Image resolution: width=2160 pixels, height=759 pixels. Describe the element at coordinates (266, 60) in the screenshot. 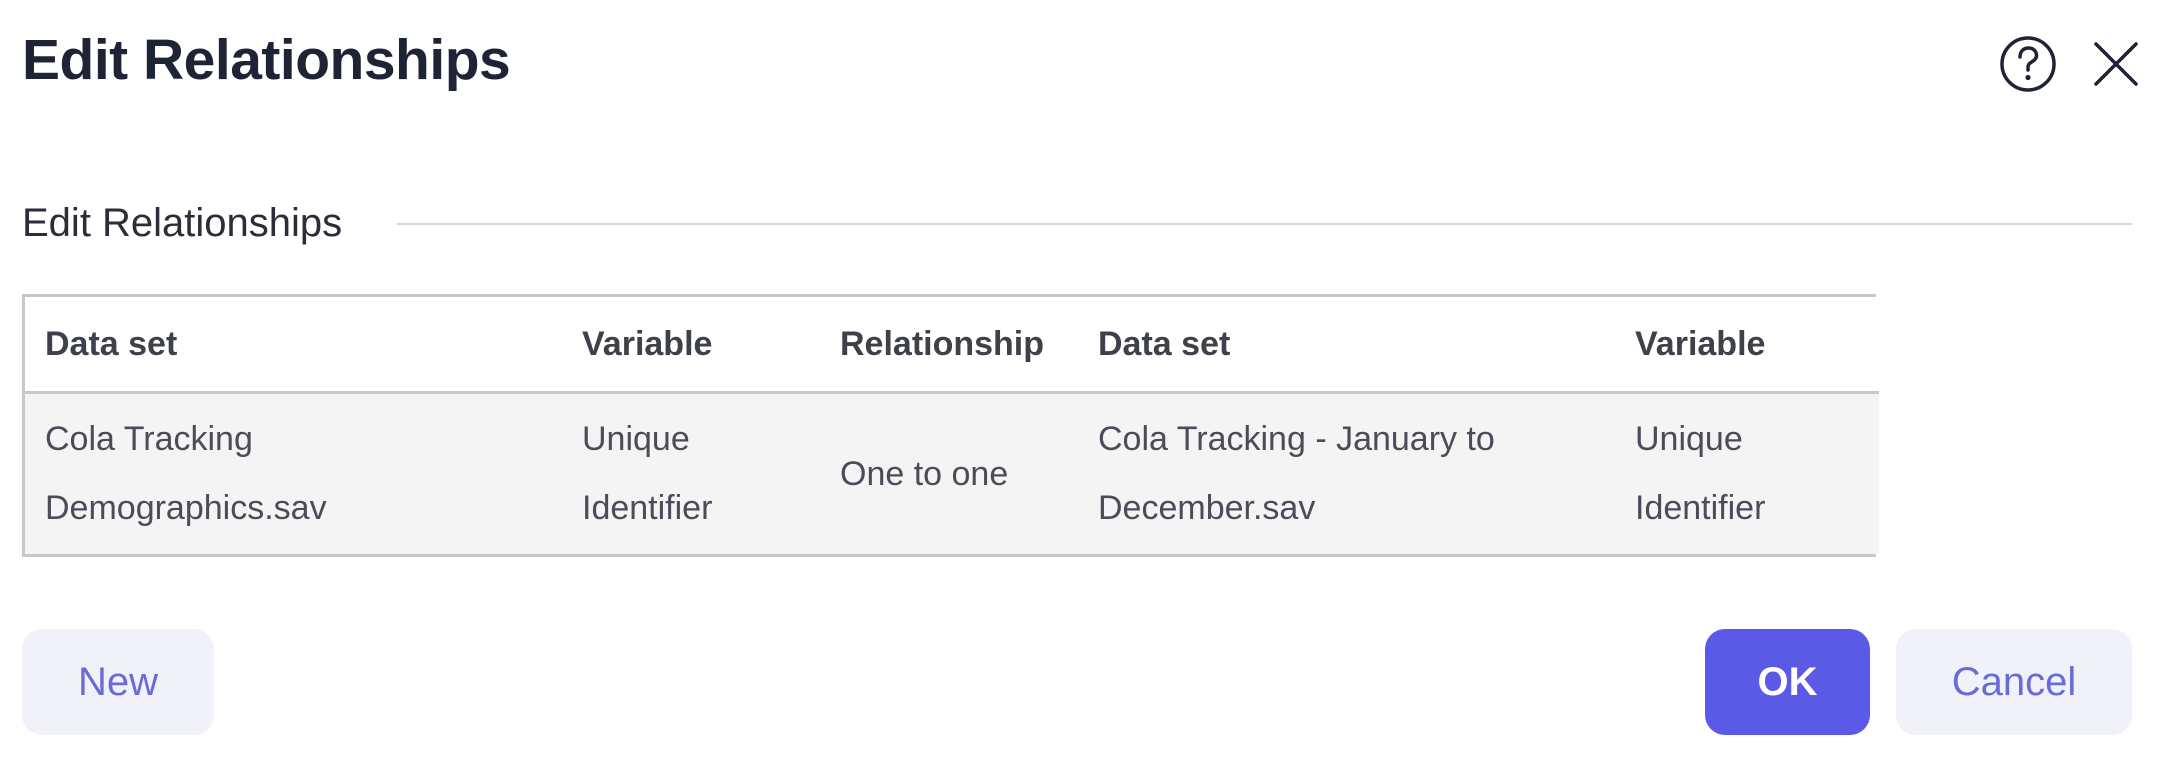

I see `dialog-title: Edit Relationships` at that location.